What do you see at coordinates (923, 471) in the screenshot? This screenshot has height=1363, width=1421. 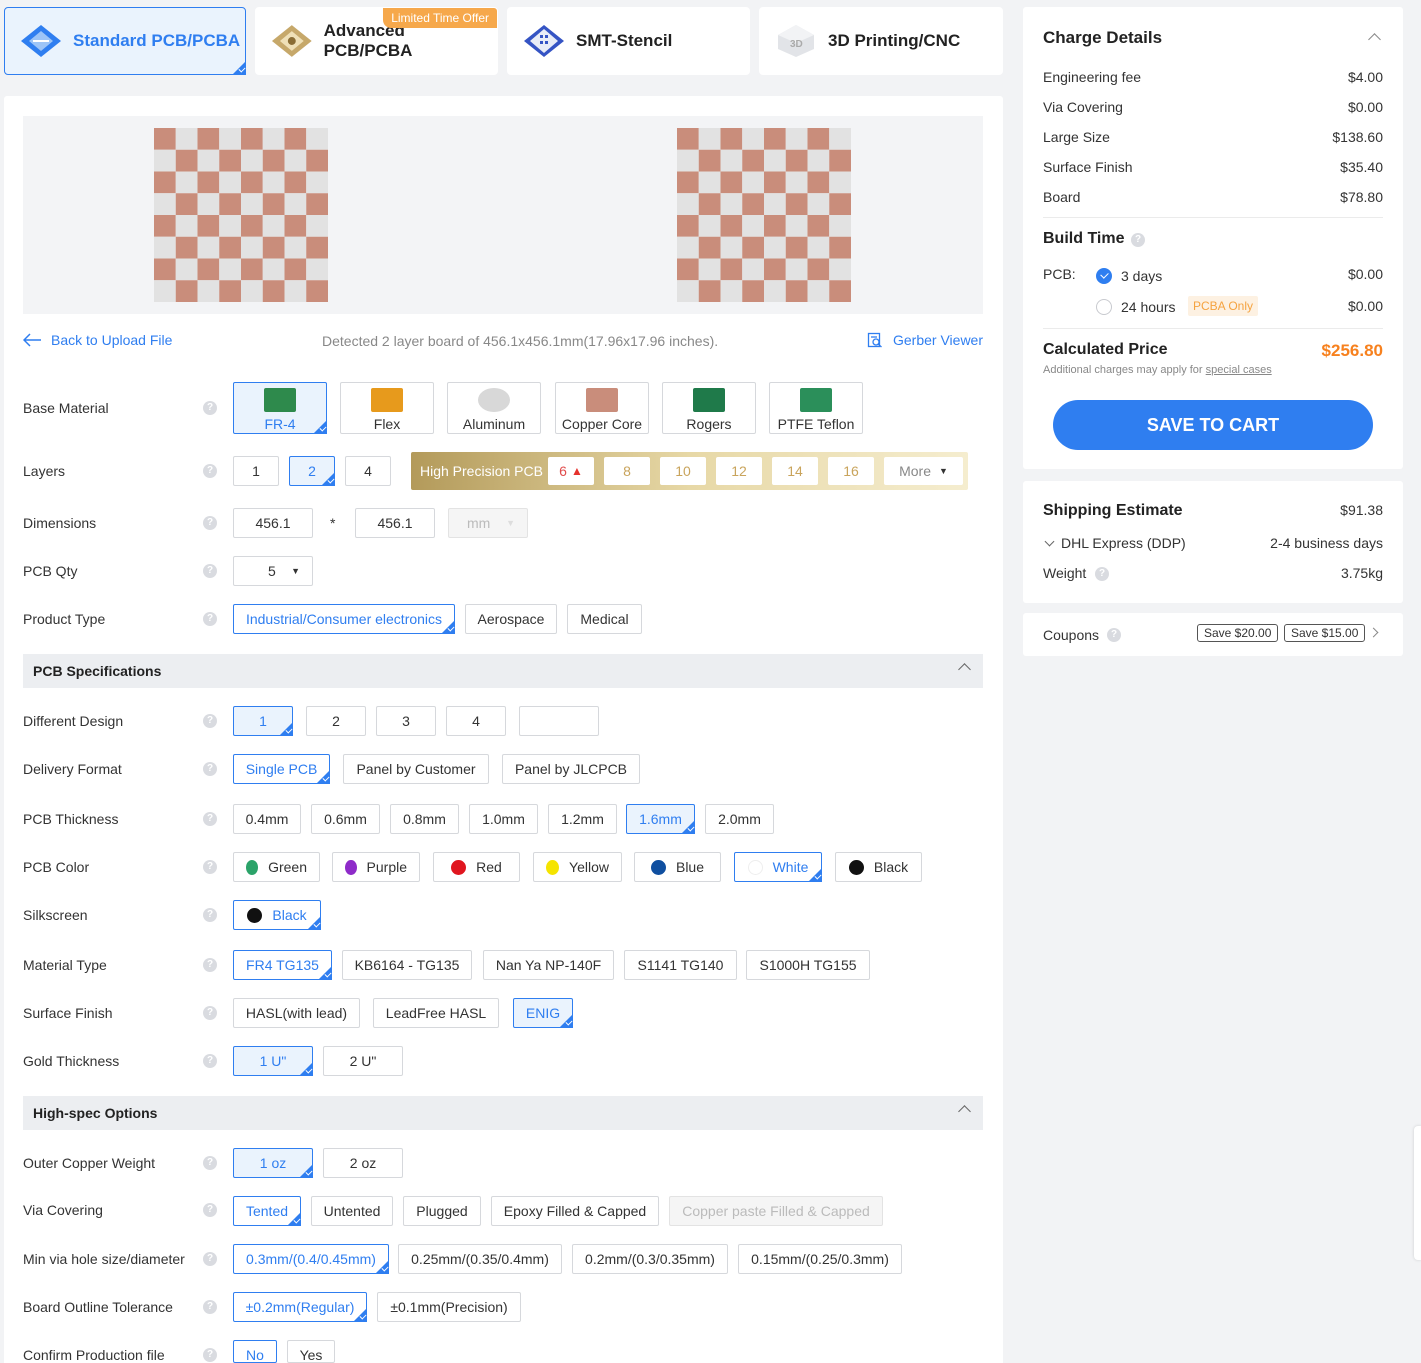 I see `layers-more-dropdown: More ▼` at bounding box center [923, 471].